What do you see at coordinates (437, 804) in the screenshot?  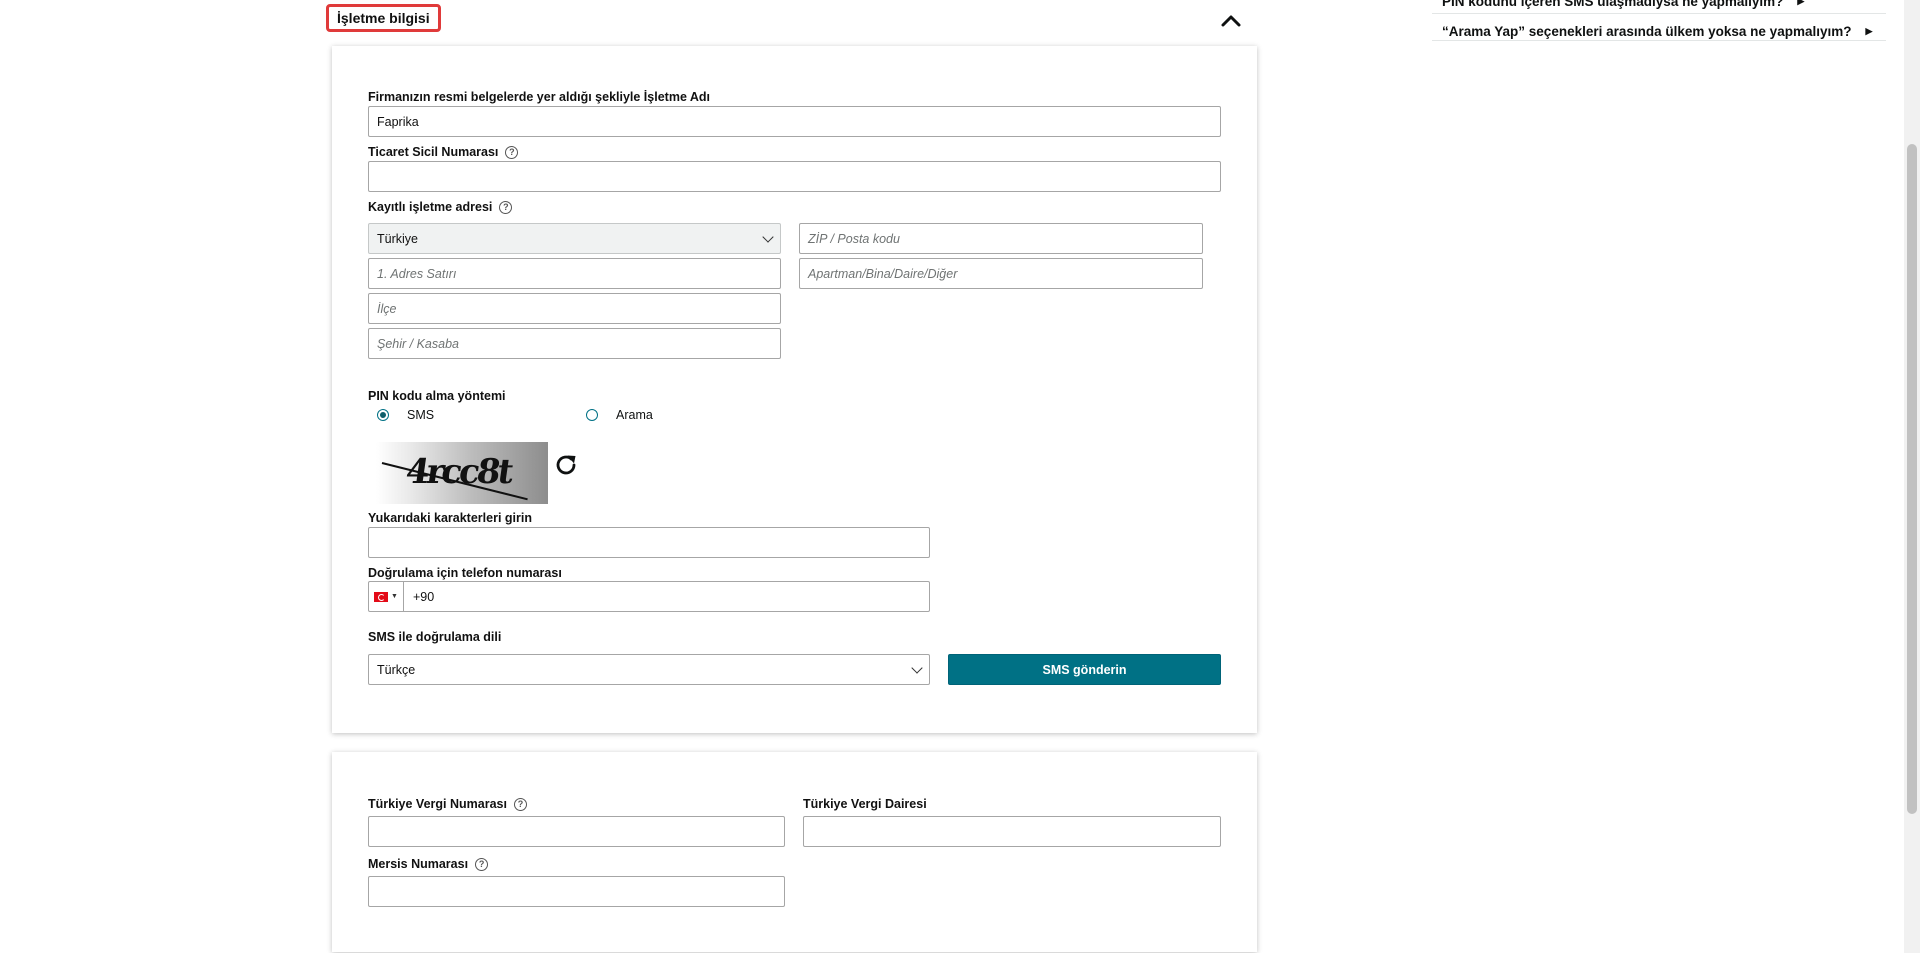 I see `label-text: Türkiye Vergi Numarası` at bounding box center [437, 804].